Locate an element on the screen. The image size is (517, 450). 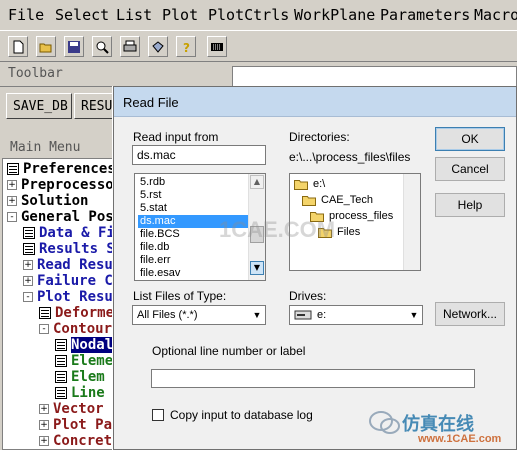
scroll-up-button: ▲ is located at coordinates (257, 182).